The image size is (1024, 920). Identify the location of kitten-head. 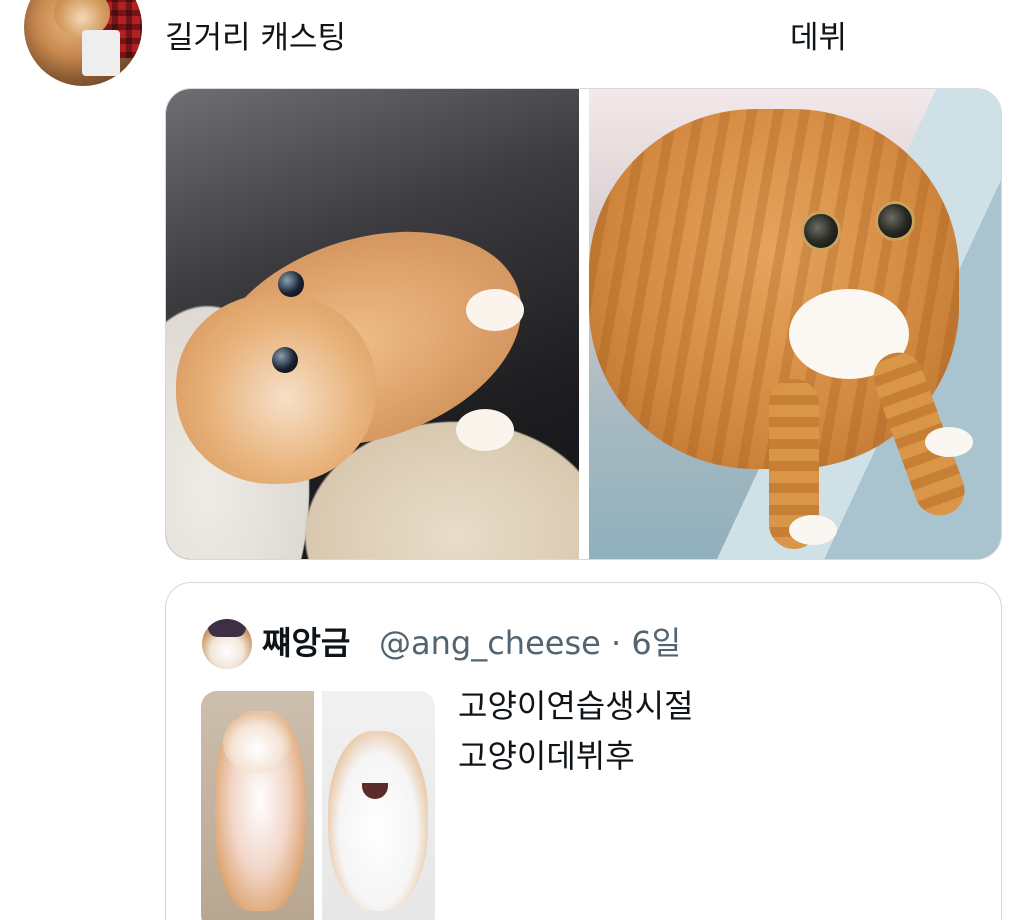
(276, 389).